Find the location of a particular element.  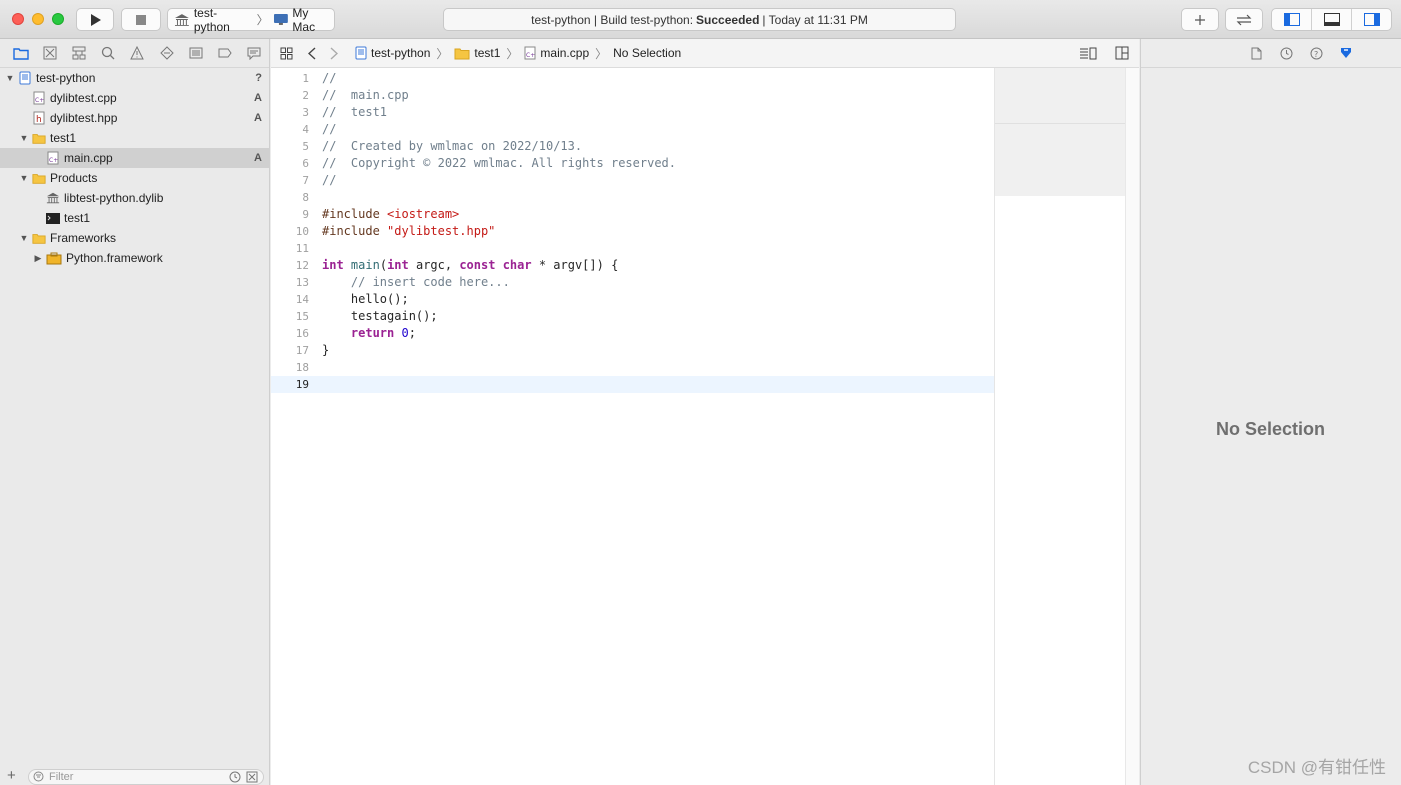

tree-row-group: ▼ Frameworks is located at coordinates (135, 238).